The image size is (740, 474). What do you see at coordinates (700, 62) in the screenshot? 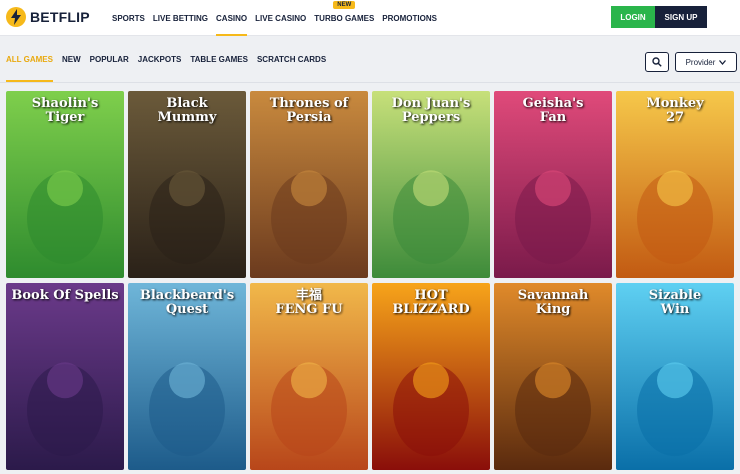
I see `provider-label: Provider` at bounding box center [700, 62].